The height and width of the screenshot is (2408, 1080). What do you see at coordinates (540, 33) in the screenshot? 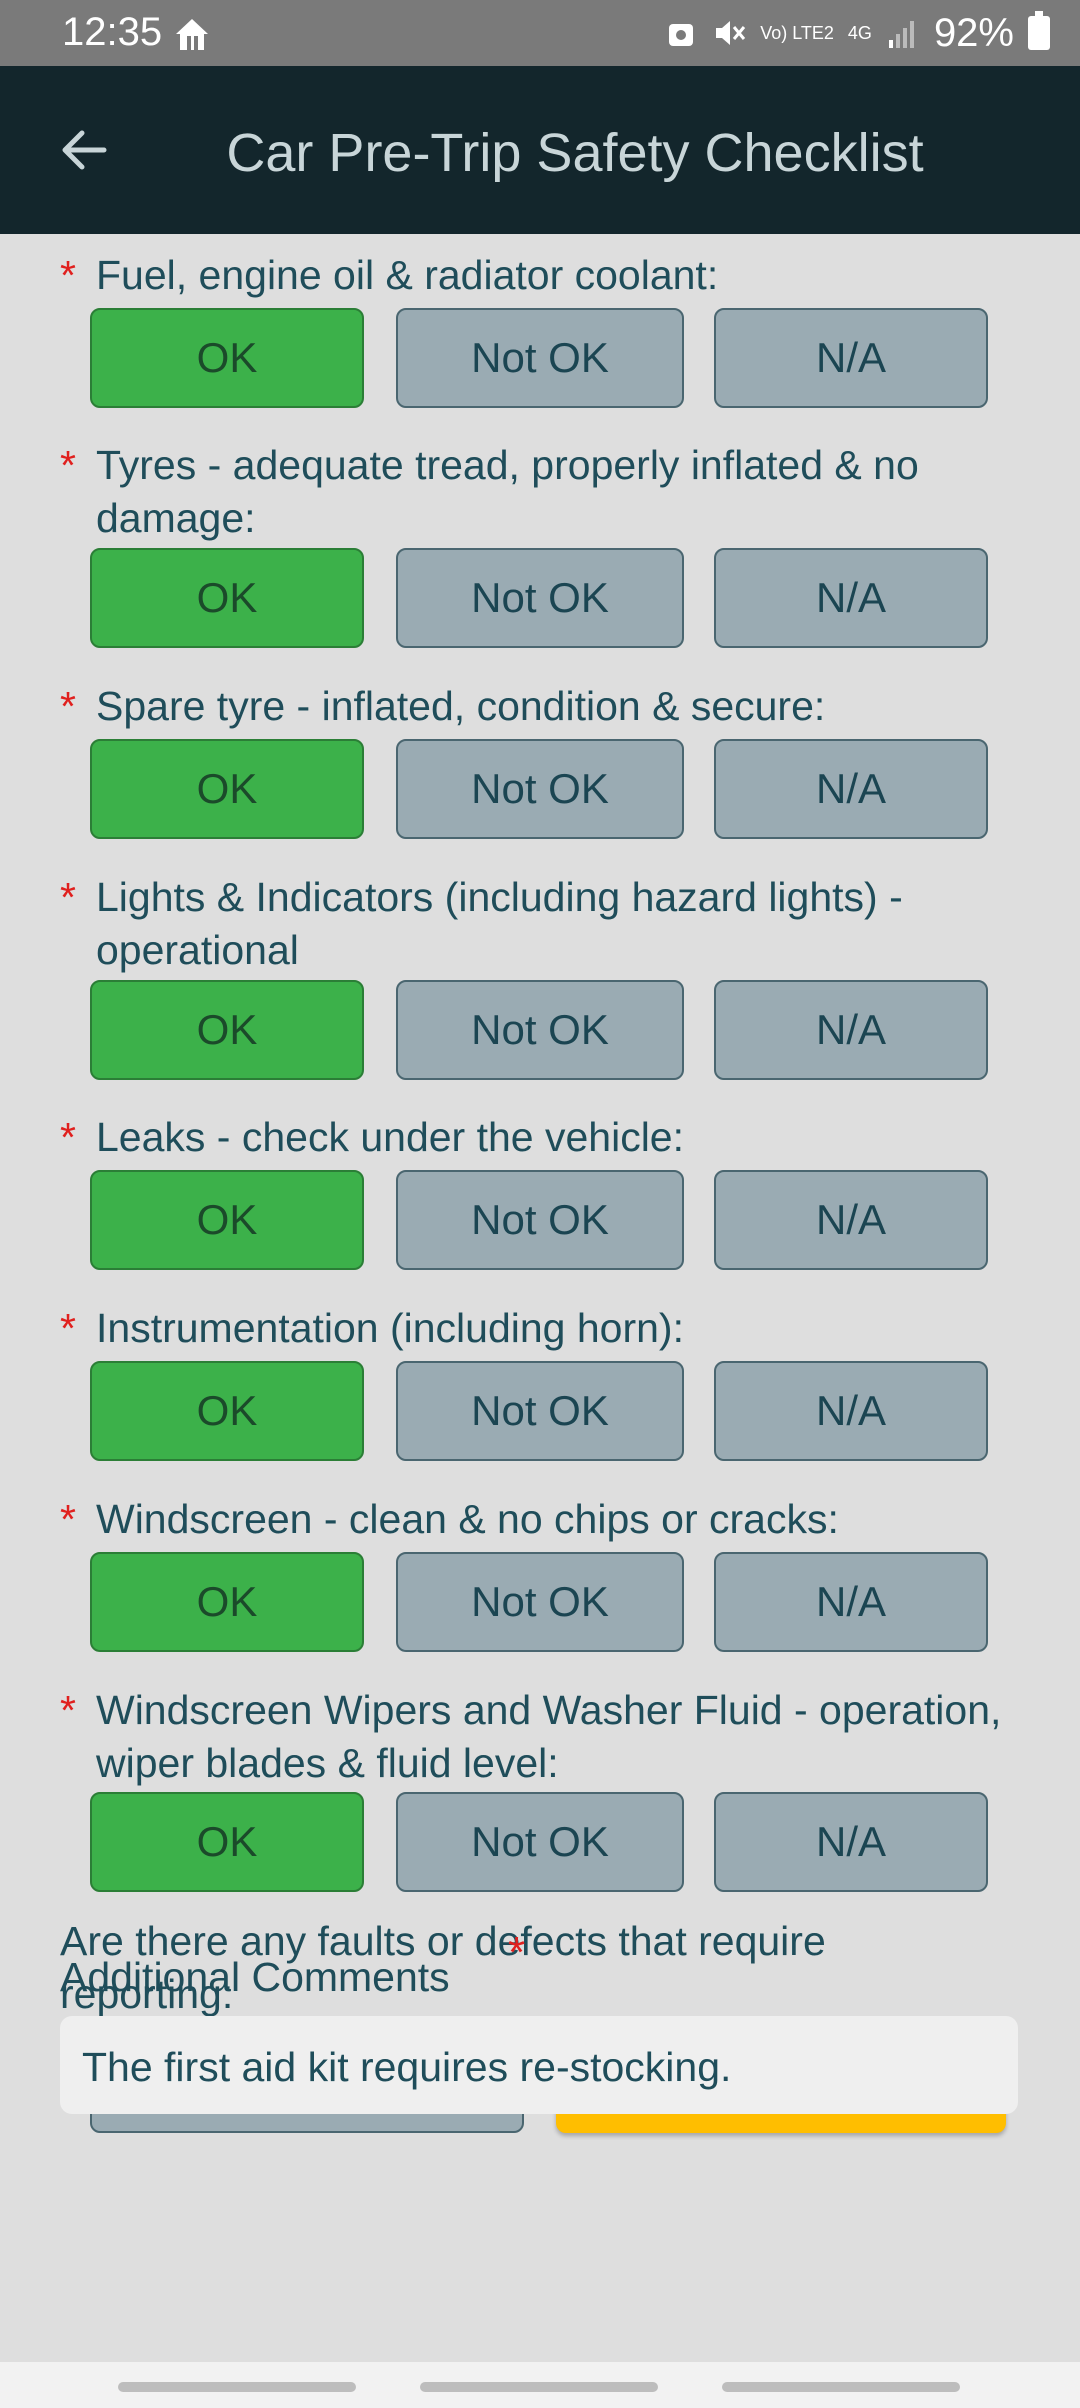
I see `status-bar: 12:35 Vo) LTE2 4G 92%` at bounding box center [540, 33].